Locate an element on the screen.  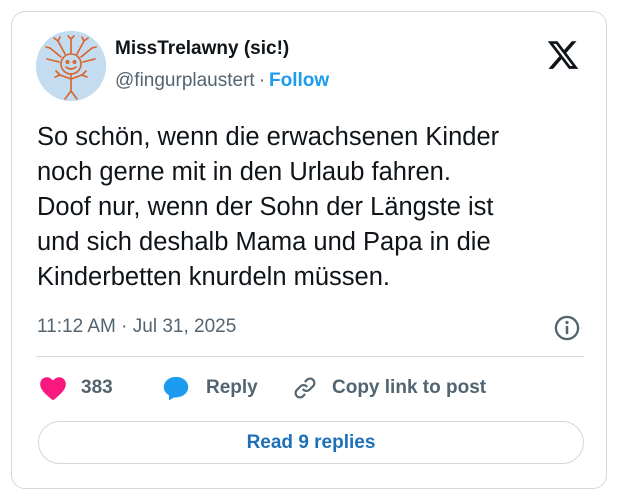
divider is located at coordinates (310, 356).